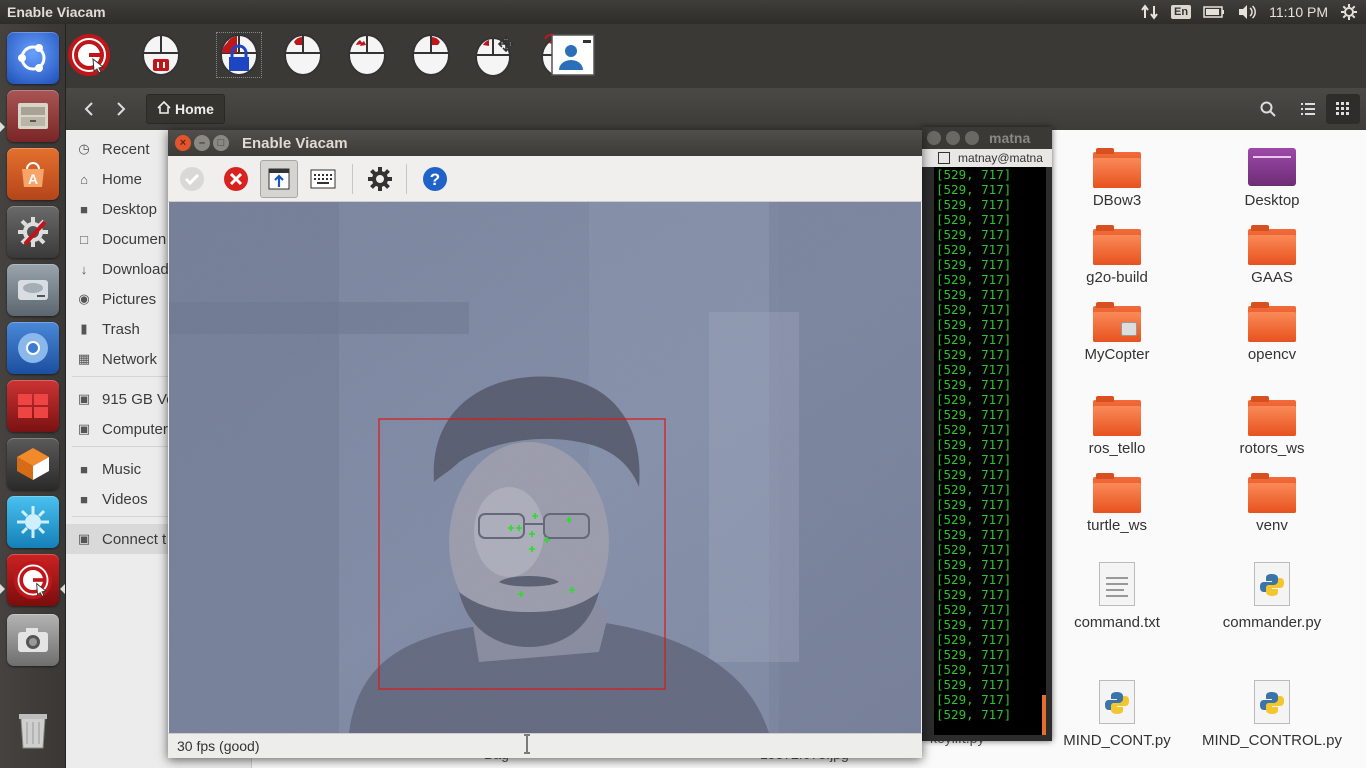  I want to click on software-center-icon: A, so click(33, 174).